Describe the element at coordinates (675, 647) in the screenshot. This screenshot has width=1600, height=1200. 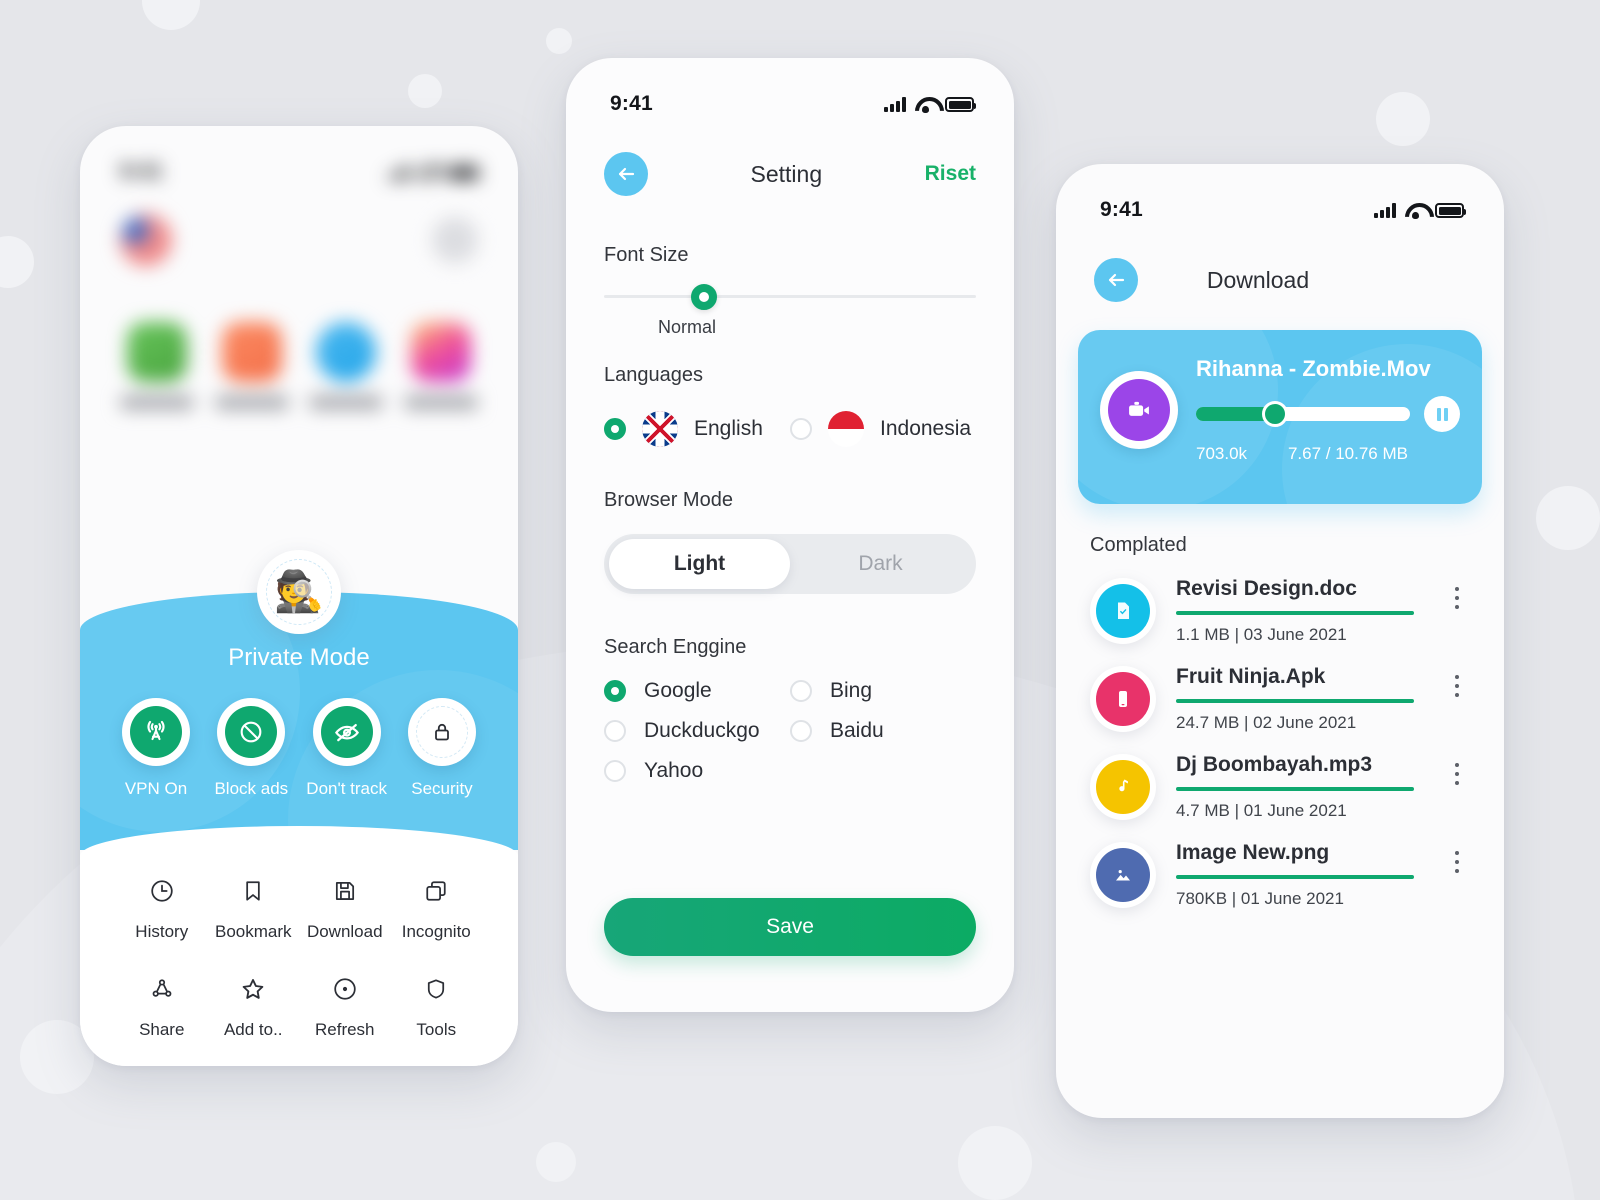
I see `search-engine-label: Search Enggine` at that location.